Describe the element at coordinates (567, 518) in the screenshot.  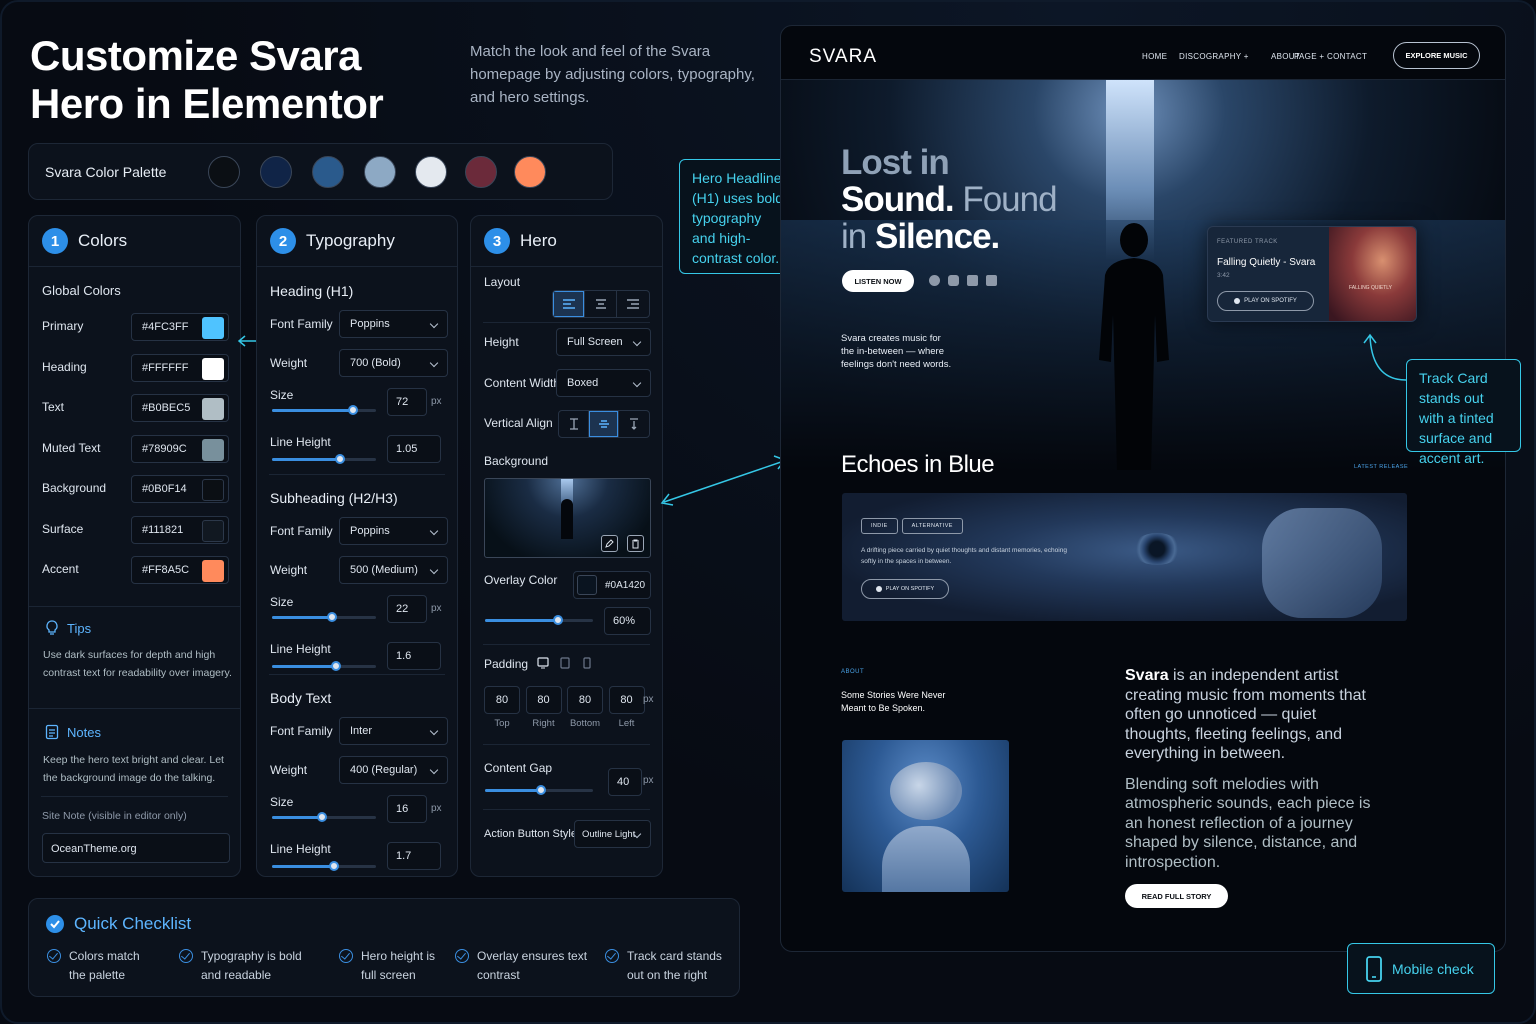
I see `background-image-preview` at that location.